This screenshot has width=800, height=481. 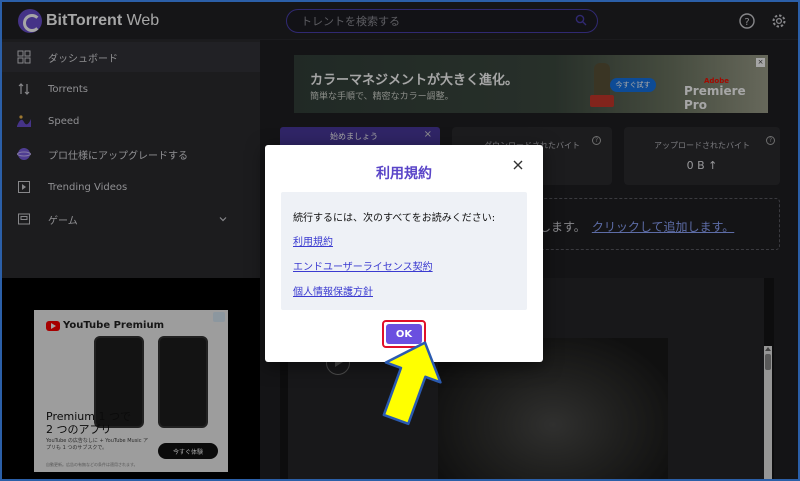 I want to click on yellow-pointer-arrow, so click(x=412, y=383).